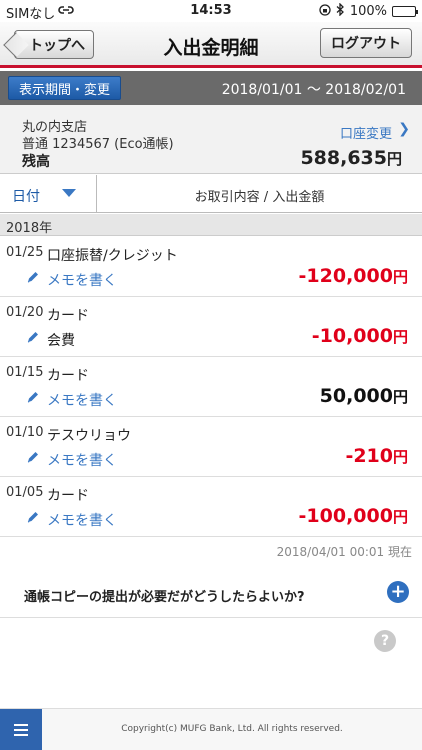 This screenshot has height=750, width=422. Describe the element at coordinates (343, 158) in the screenshot. I see `balance-value: 588,635` at that location.